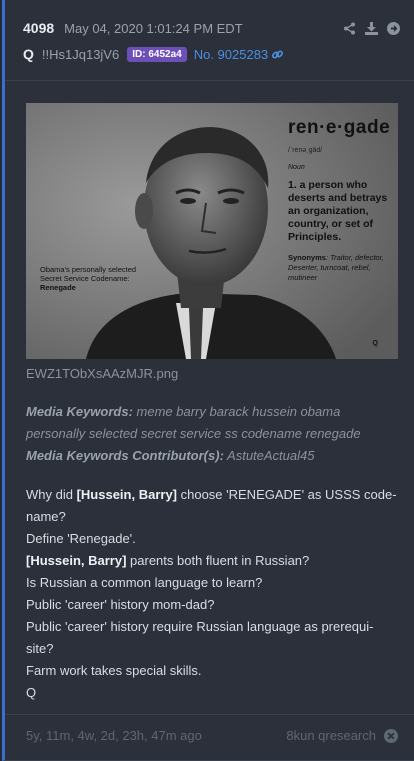  I want to click on author-name: Q, so click(28, 54).